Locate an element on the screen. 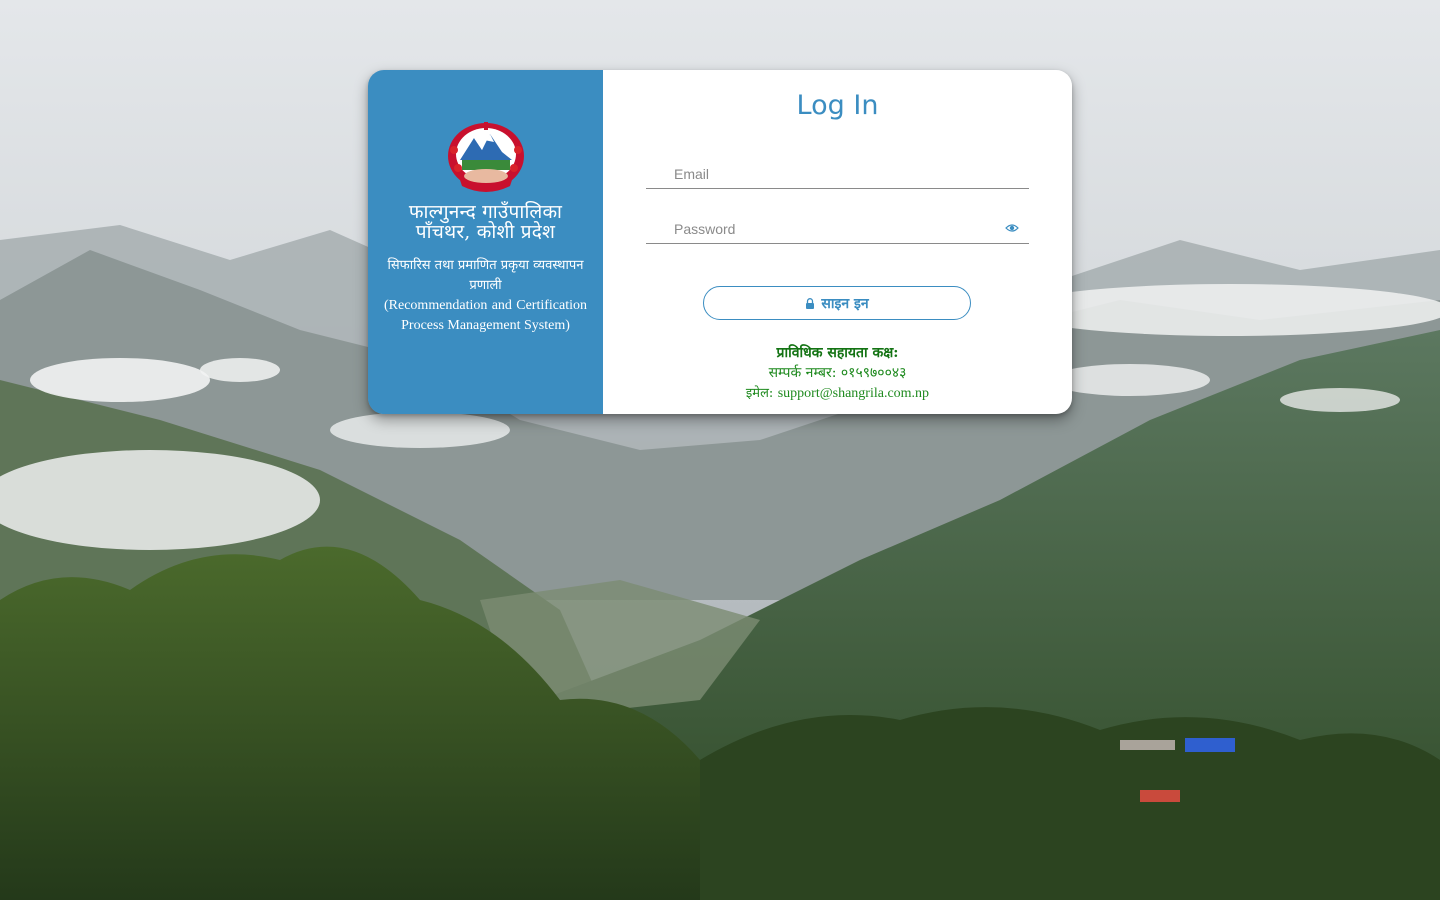 The height and width of the screenshot is (900, 1440). signin-label: साइन इन is located at coordinates (845, 303).